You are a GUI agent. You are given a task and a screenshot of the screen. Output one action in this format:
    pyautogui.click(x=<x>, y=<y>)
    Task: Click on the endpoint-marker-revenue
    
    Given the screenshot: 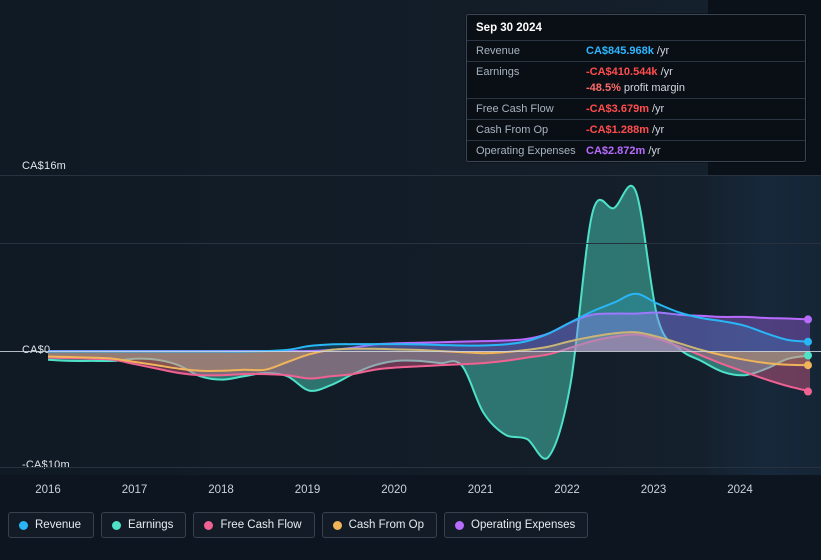 What is the action you would take?
    pyautogui.click(x=808, y=341)
    